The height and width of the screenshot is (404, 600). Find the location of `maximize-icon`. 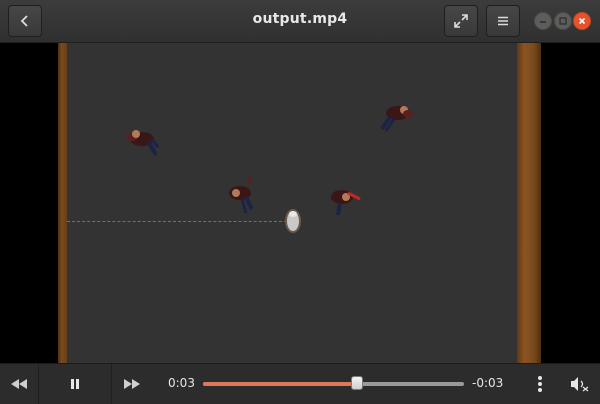

maximize-icon is located at coordinates (563, 21).